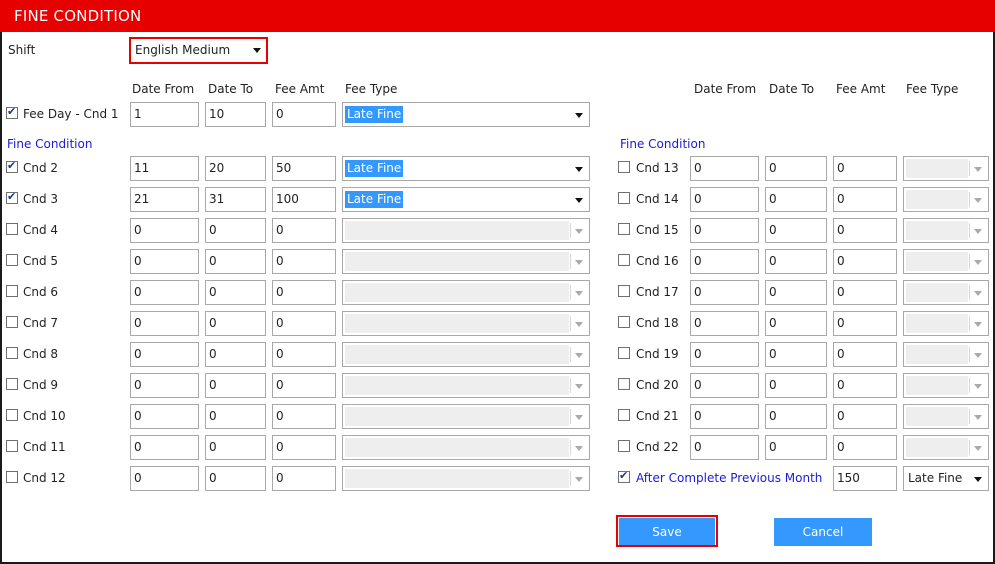 The image size is (995, 564). I want to click on cnd-10-checkbox, so click(12, 415).